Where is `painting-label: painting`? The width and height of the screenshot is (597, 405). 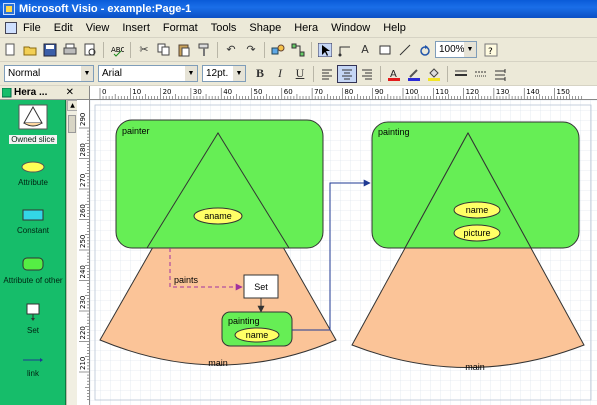 painting-label: painting is located at coordinates (394, 132).